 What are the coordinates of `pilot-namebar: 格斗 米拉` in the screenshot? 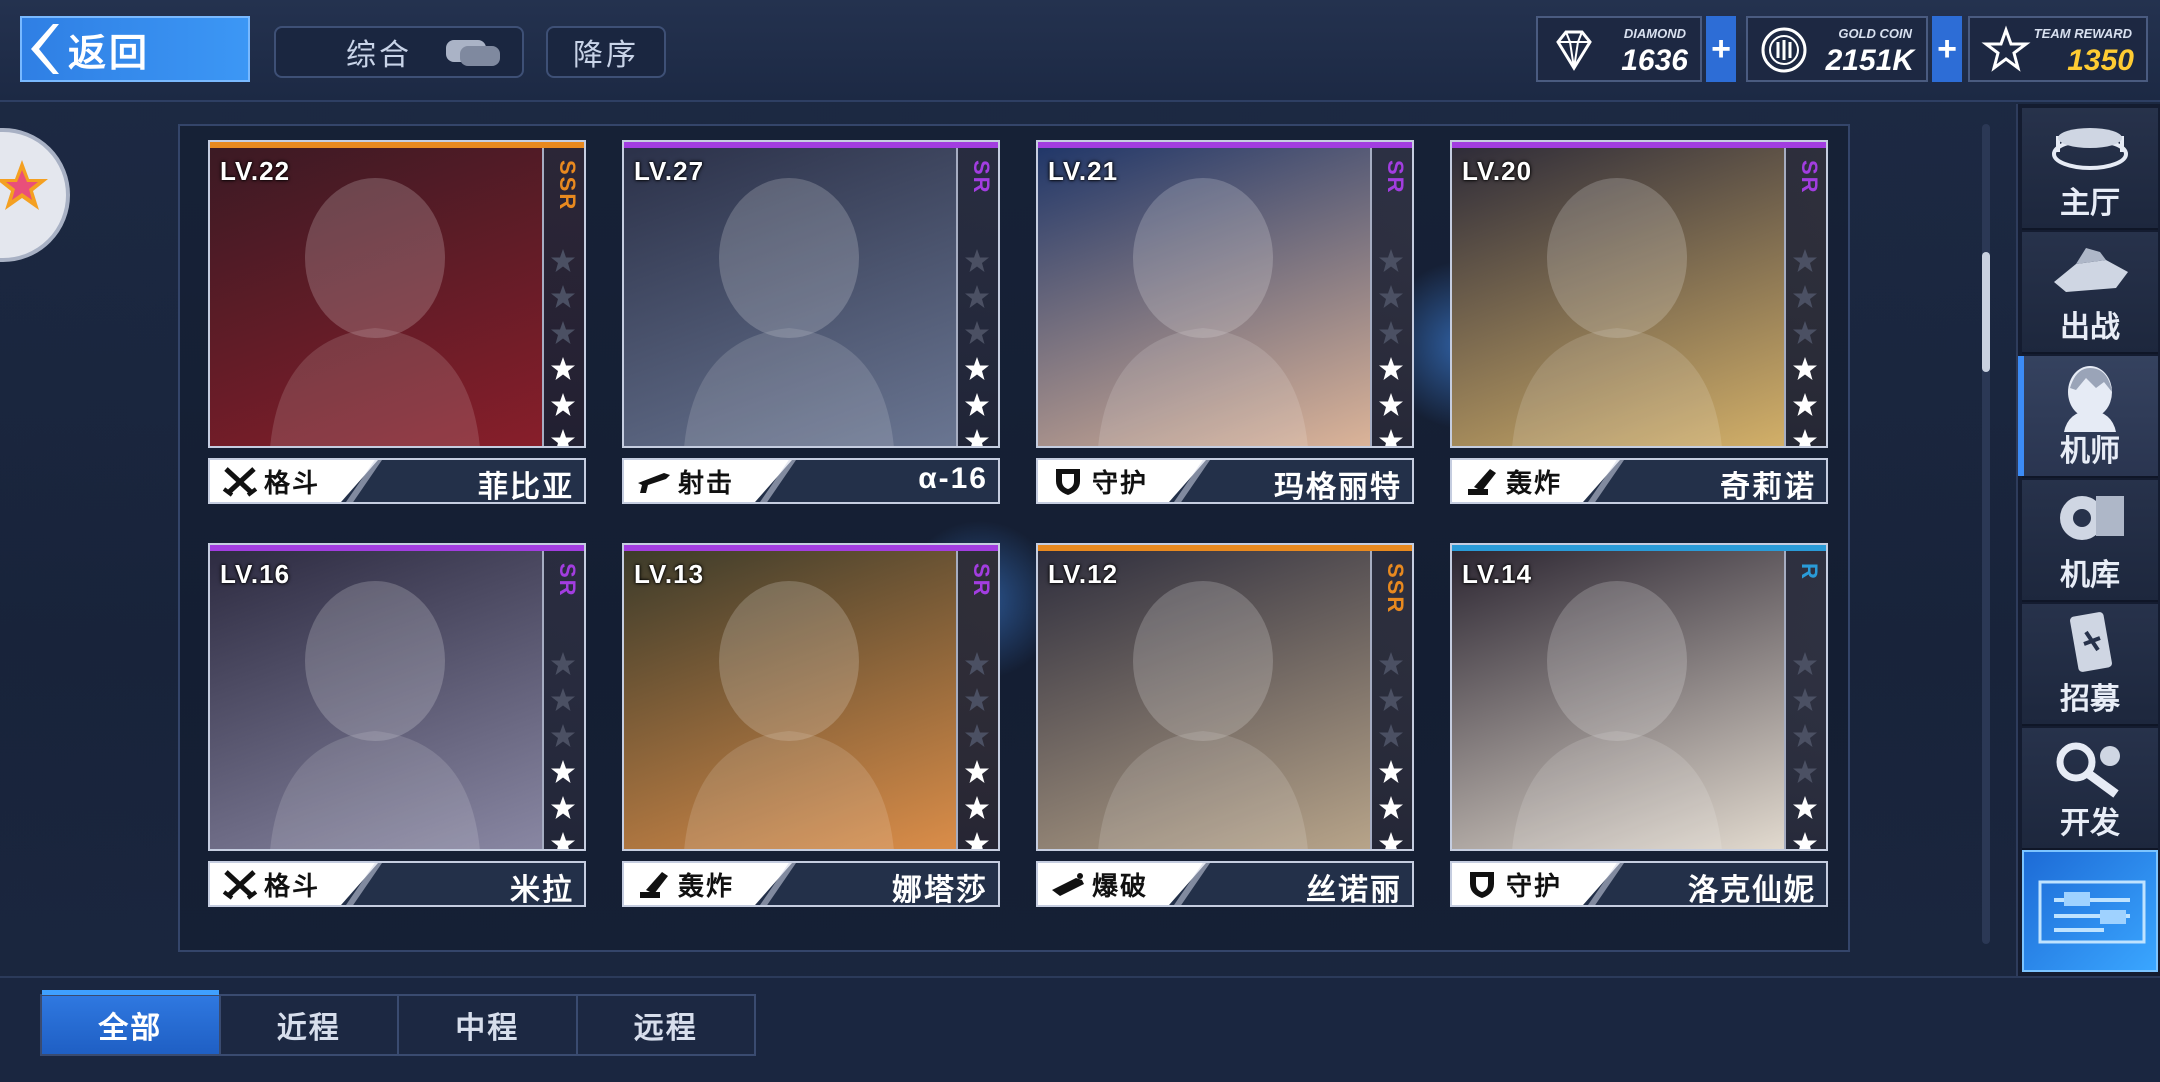 It's located at (397, 884).